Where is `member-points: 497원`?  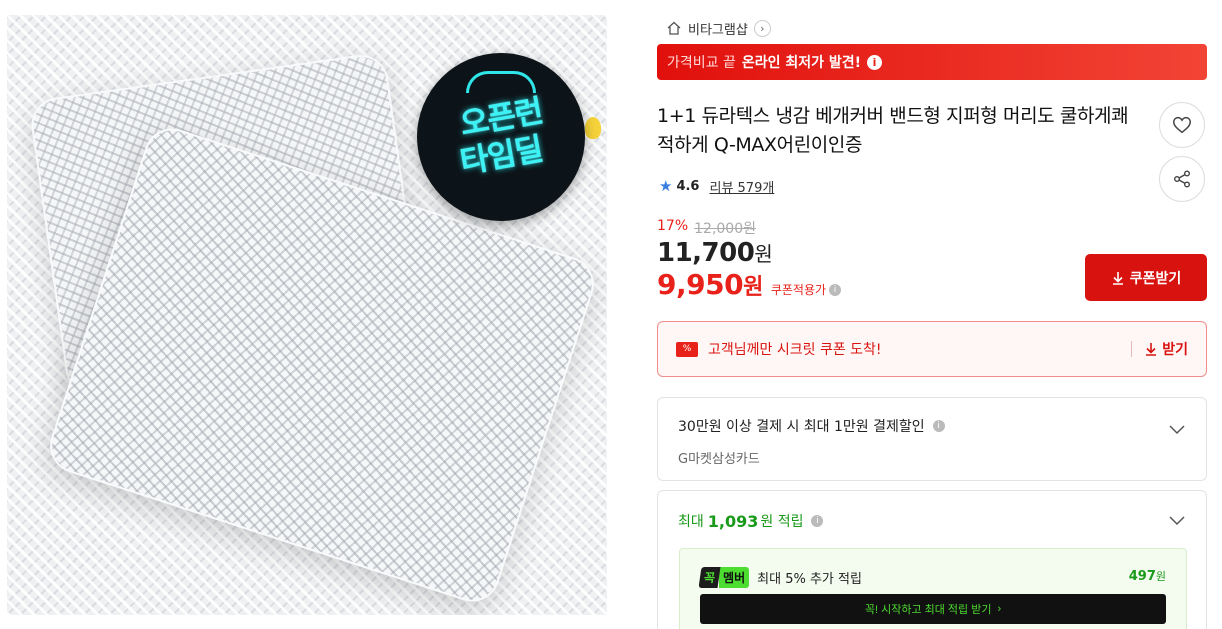 member-points: 497원 is located at coordinates (1147, 576).